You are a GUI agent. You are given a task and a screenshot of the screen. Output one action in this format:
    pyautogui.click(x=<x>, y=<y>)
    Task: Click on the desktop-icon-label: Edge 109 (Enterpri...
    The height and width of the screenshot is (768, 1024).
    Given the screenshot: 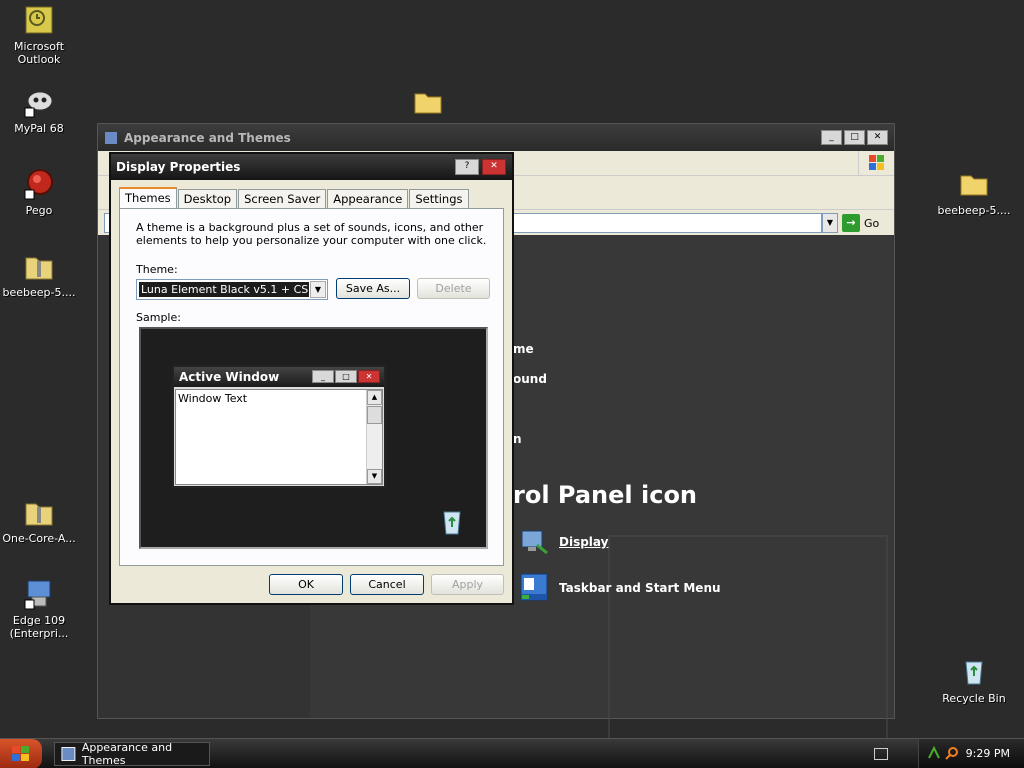 What is the action you would take?
    pyautogui.click(x=39, y=627)
    